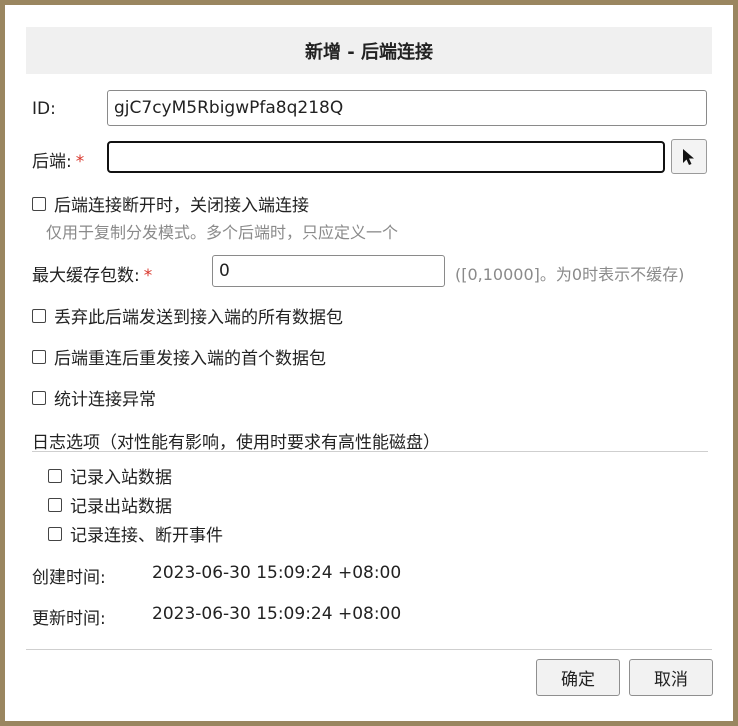  I want to click on dialog-title: 新增 - 后端连接, so click(369, 50).